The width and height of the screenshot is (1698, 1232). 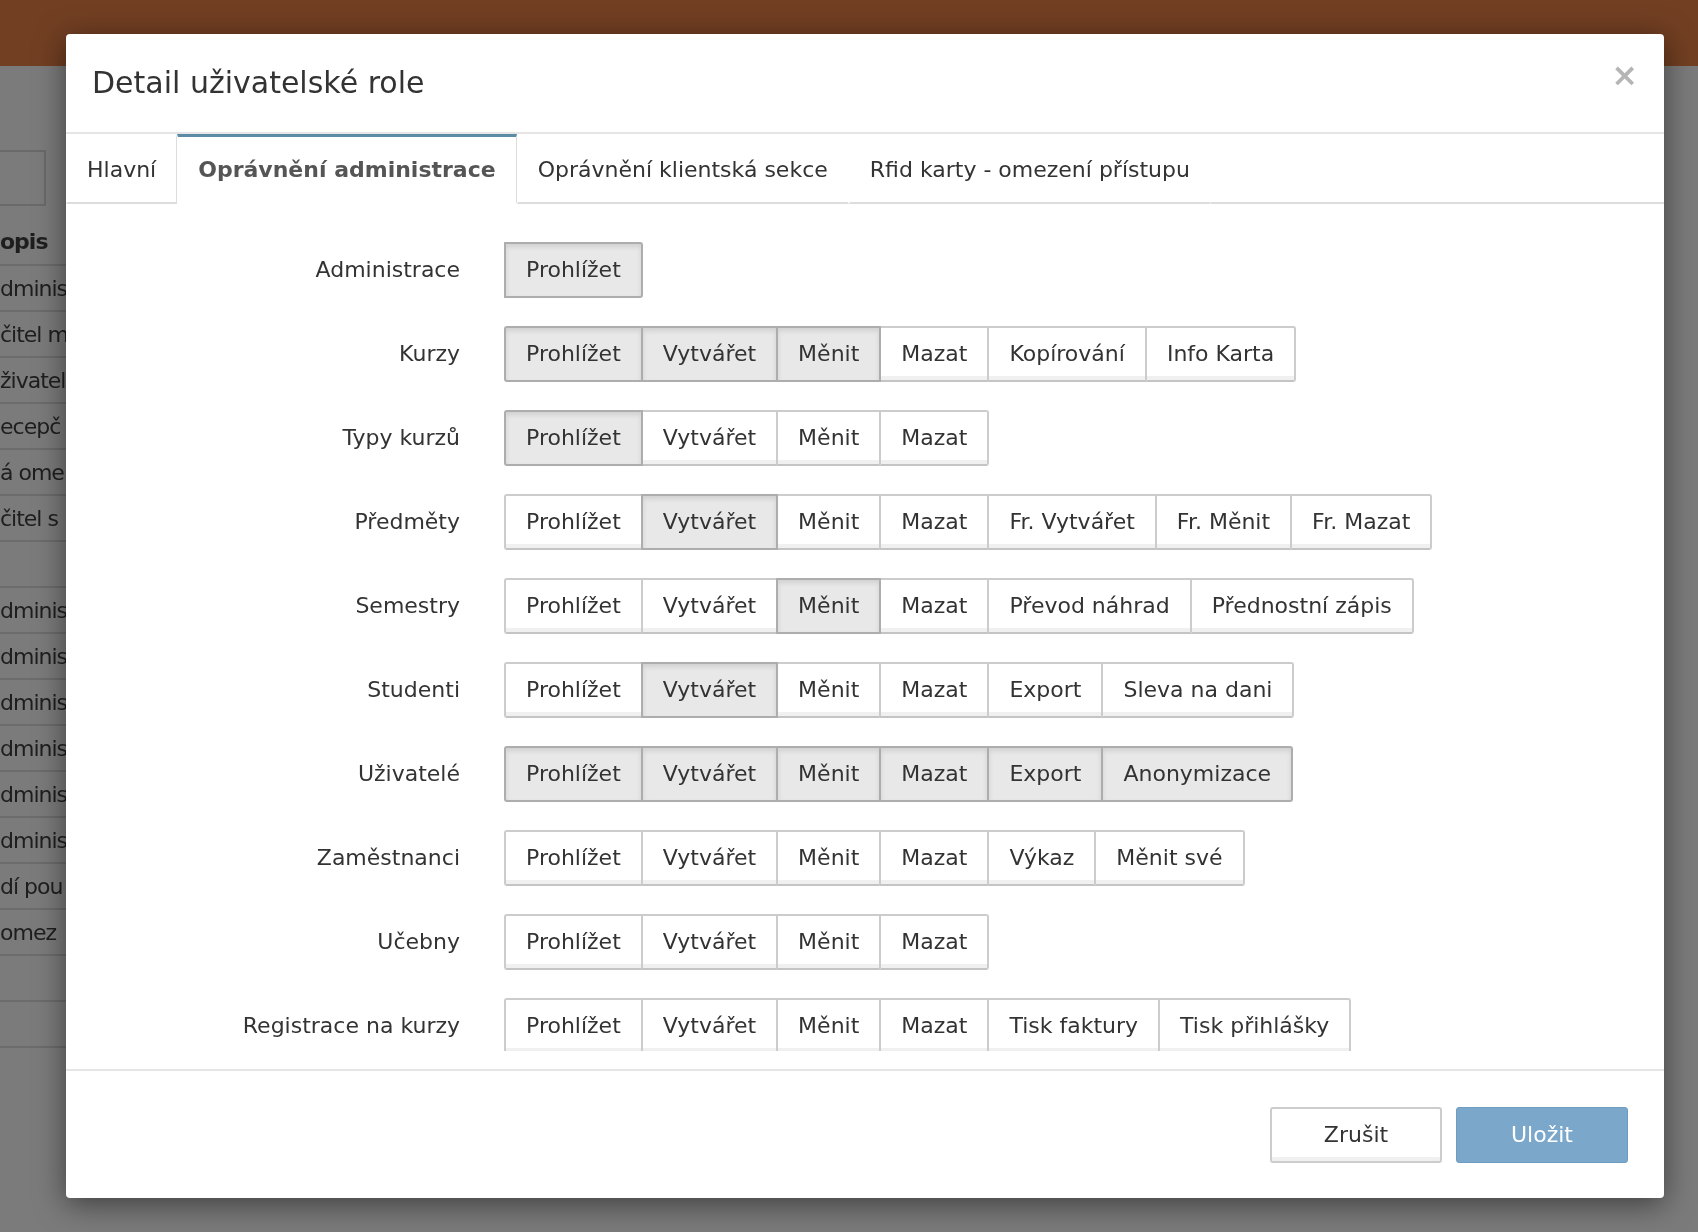 What do you see at coordinates (406, 522) in the screenshot?
I see `permission-label: Předměty` at bounding box center [406, 522].